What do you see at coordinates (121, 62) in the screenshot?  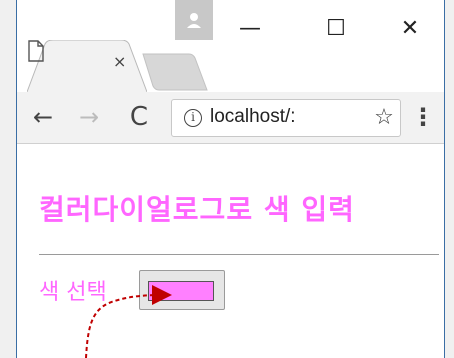 I see `tab-close-button: ×` at bounding box center [121, 62].